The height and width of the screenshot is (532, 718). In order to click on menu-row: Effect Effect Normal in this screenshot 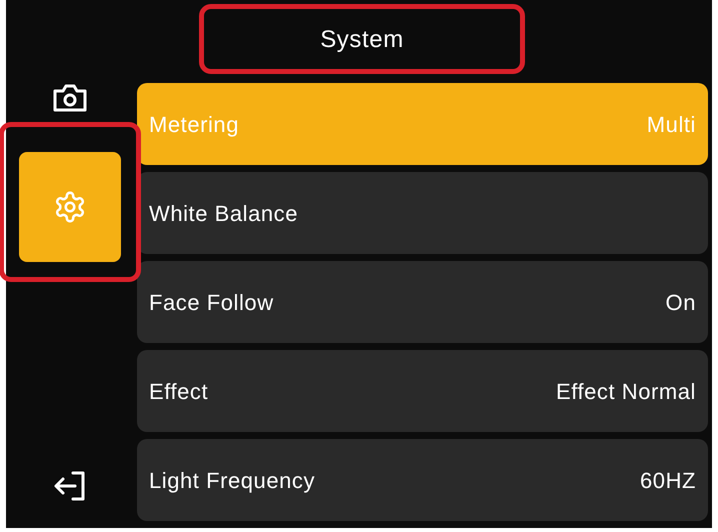, I will do `click(422, 391)`.